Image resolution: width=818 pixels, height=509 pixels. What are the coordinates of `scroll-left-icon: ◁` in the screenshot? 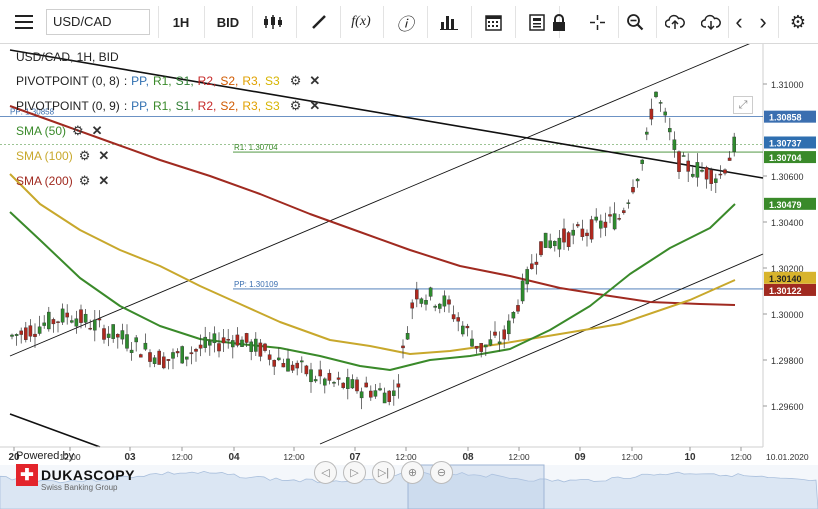 It's located at (325, 472).